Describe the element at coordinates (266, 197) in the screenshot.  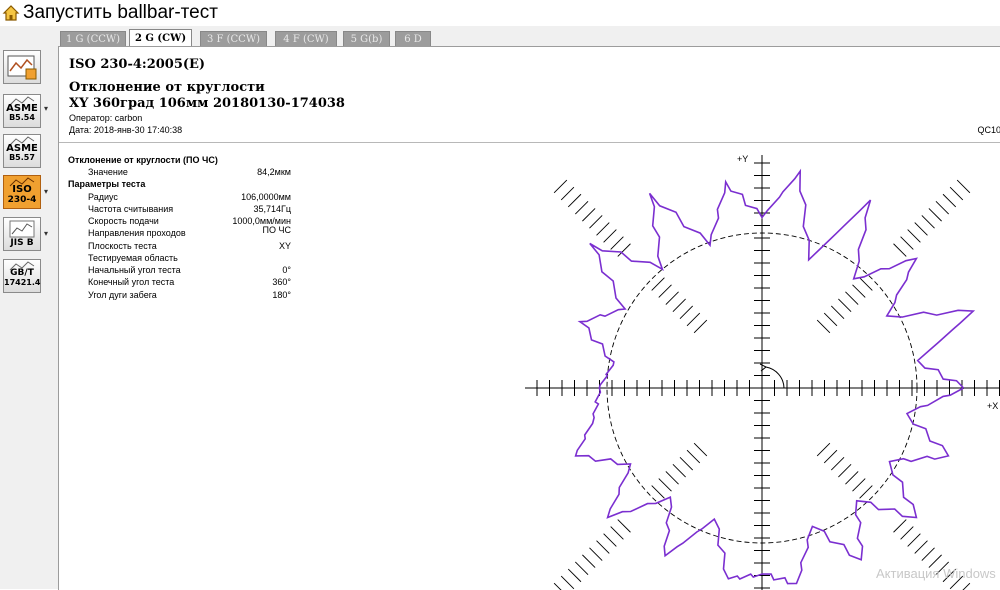
I see `param-value: 106,0000мм` at that location.